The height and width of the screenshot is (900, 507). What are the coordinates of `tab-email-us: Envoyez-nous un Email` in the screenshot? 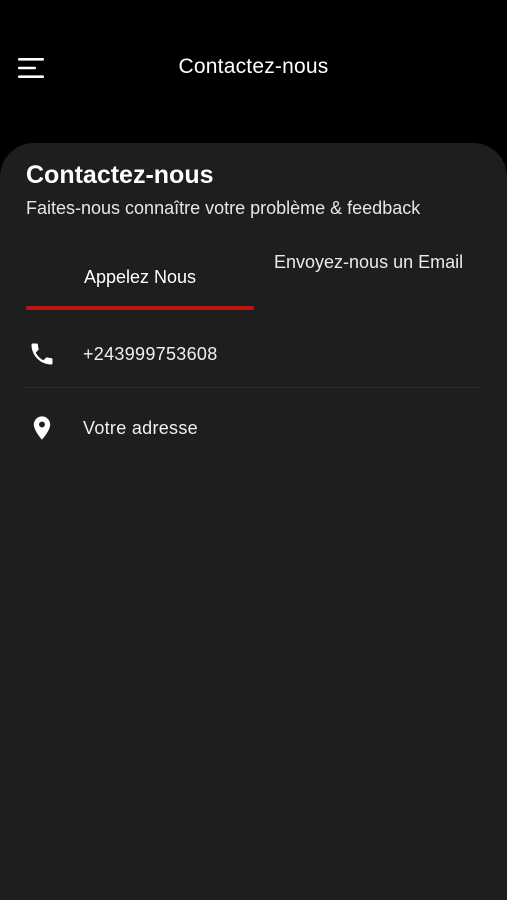 It's located at (377, 277).